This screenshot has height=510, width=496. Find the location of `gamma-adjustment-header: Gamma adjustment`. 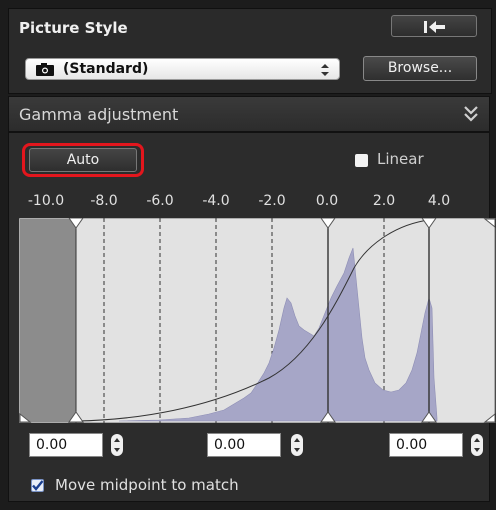

gamma-adjustment-header: Gamma adjustment is located at coordinates (249, 114).